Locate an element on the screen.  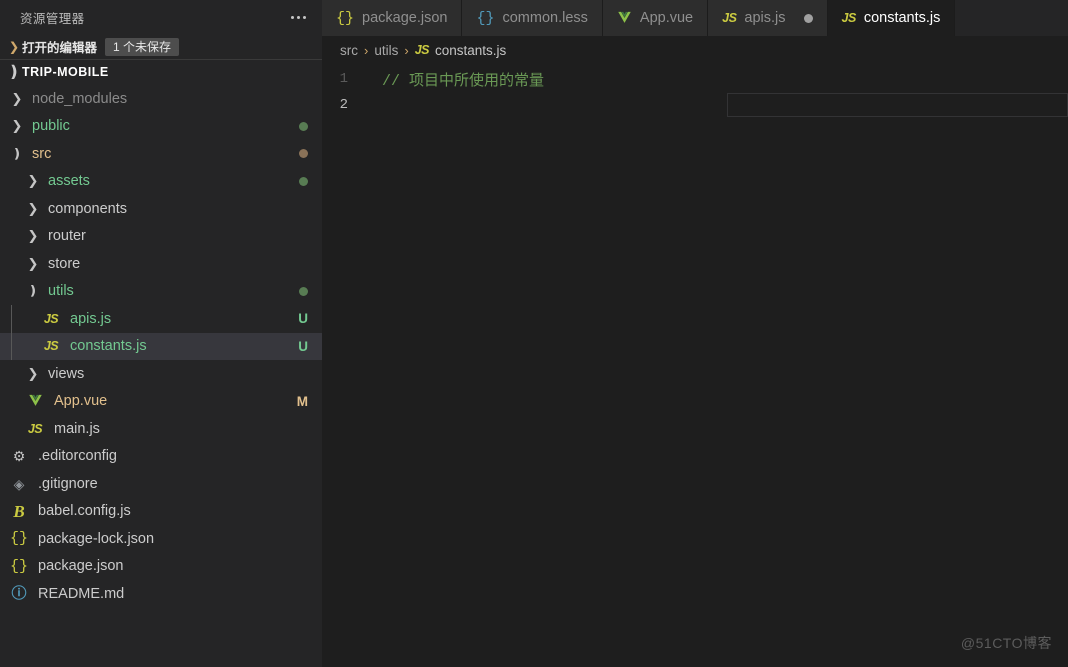
editor-tab-App-vue: App.vue is located at coordinates (655, 18).